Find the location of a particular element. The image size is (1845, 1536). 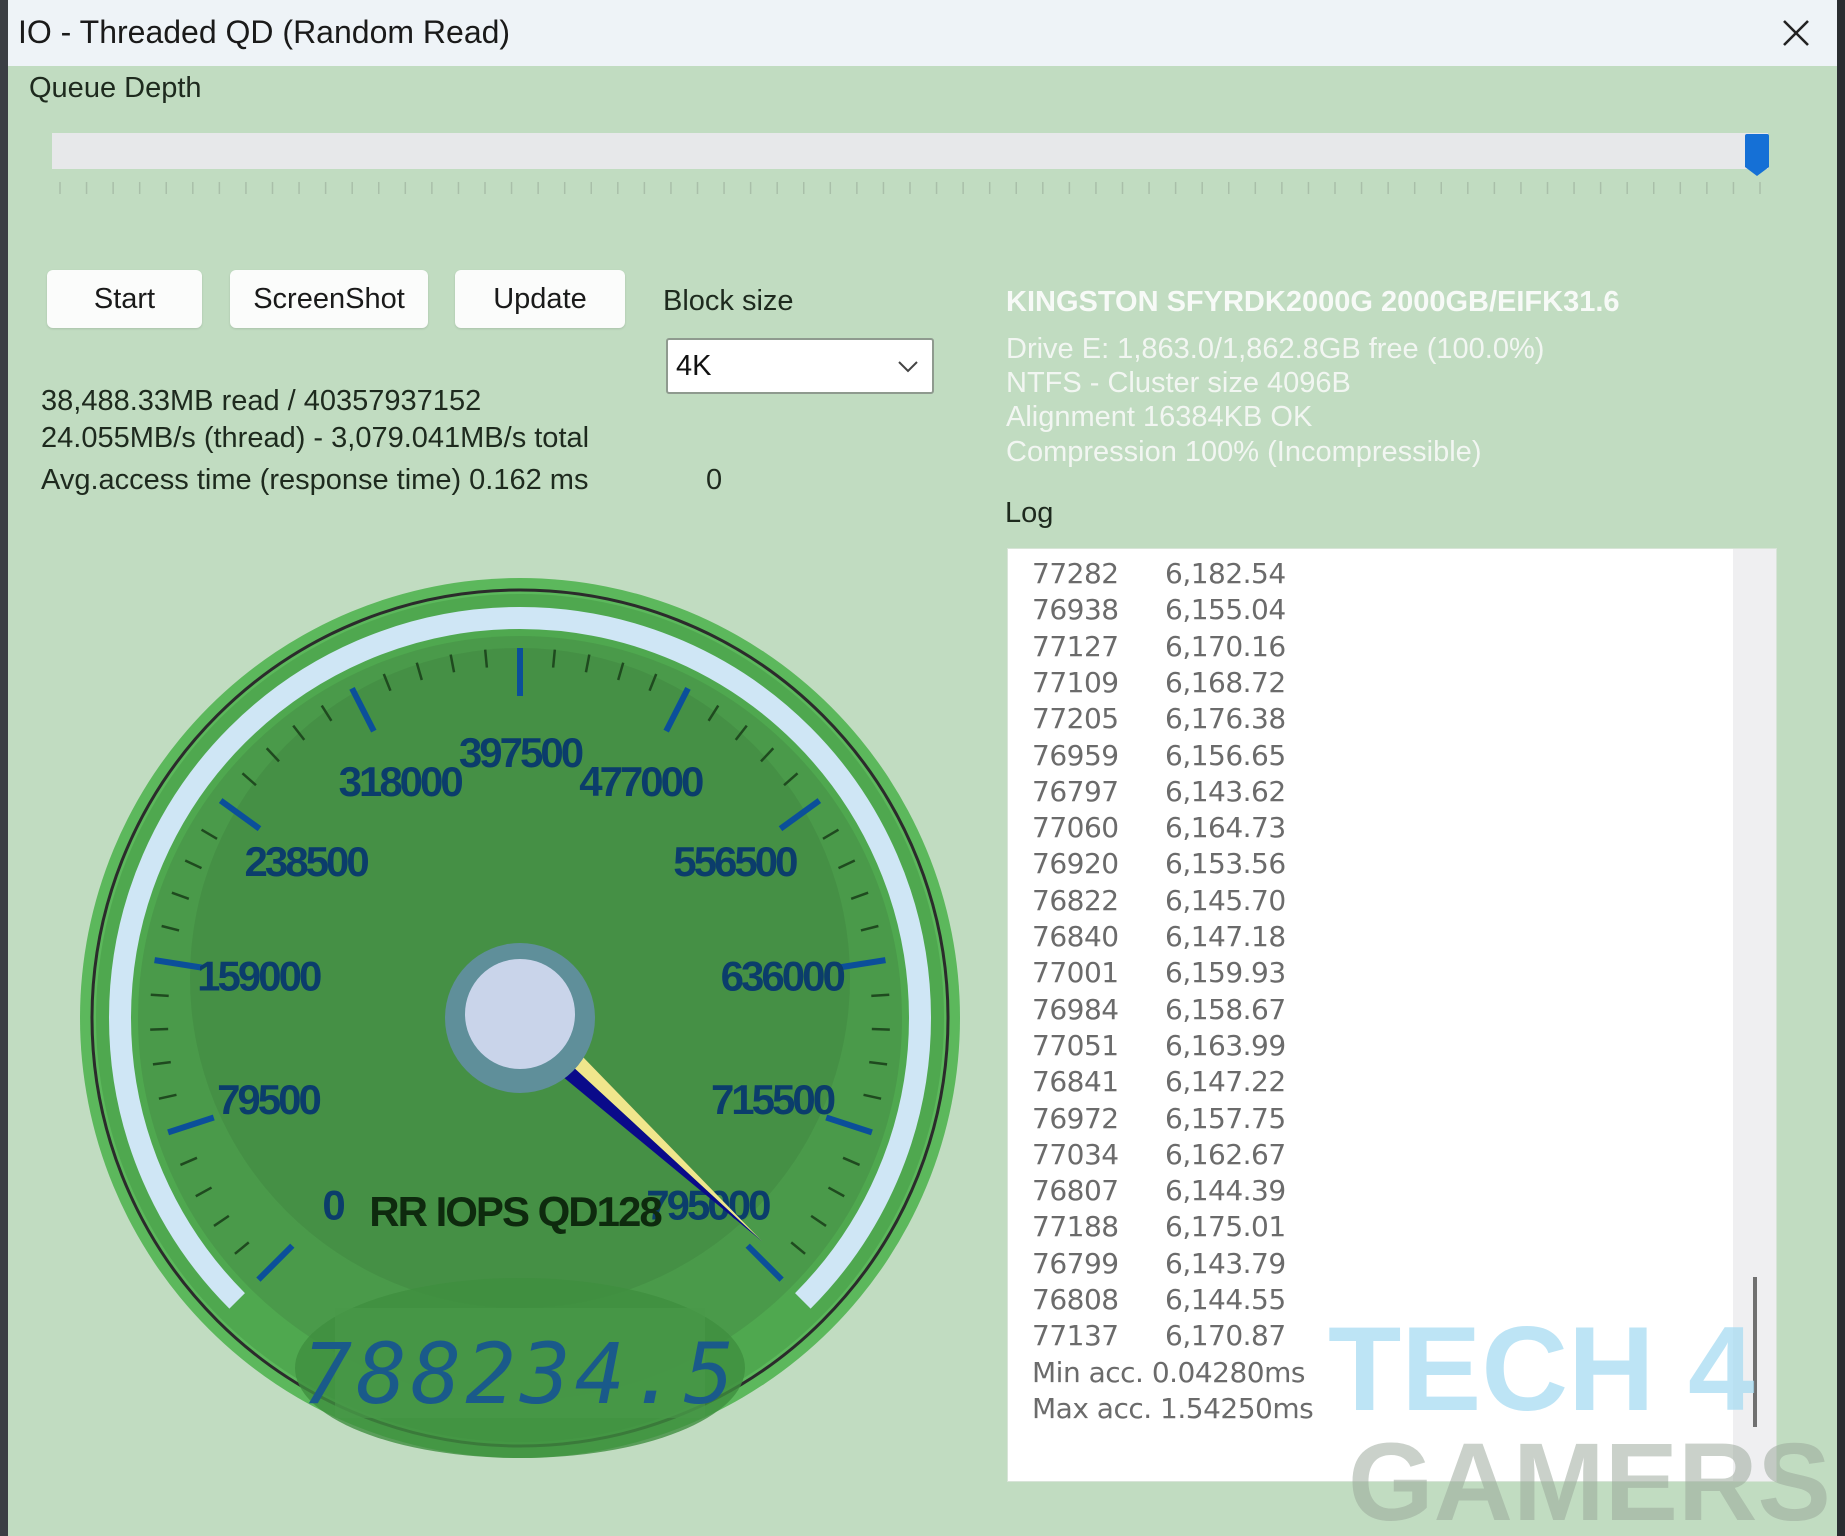

log-iops: 76808 is located at coordinates (1075, 1299).